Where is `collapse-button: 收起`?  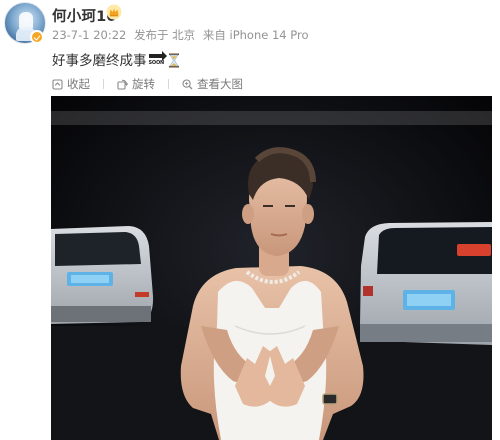
collapse-button: 收起 is located at coordinates (71, 84).